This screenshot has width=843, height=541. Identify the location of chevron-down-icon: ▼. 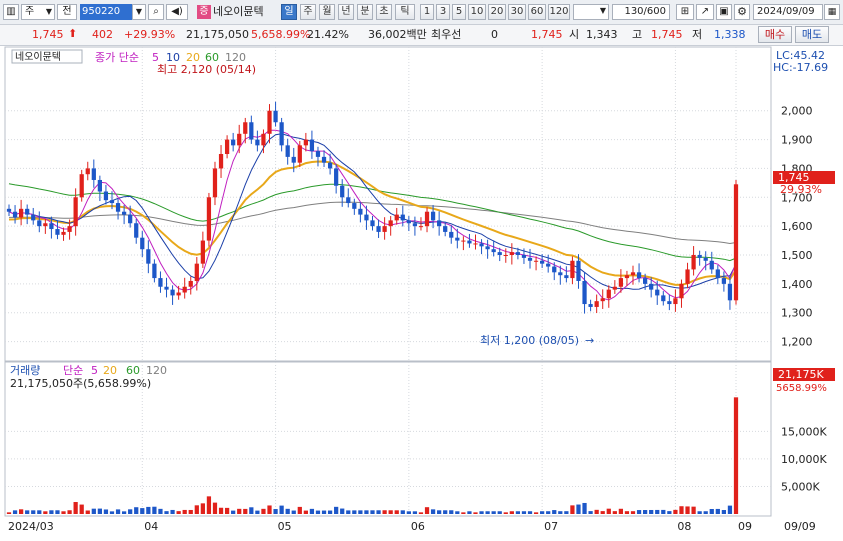
(602, 10).